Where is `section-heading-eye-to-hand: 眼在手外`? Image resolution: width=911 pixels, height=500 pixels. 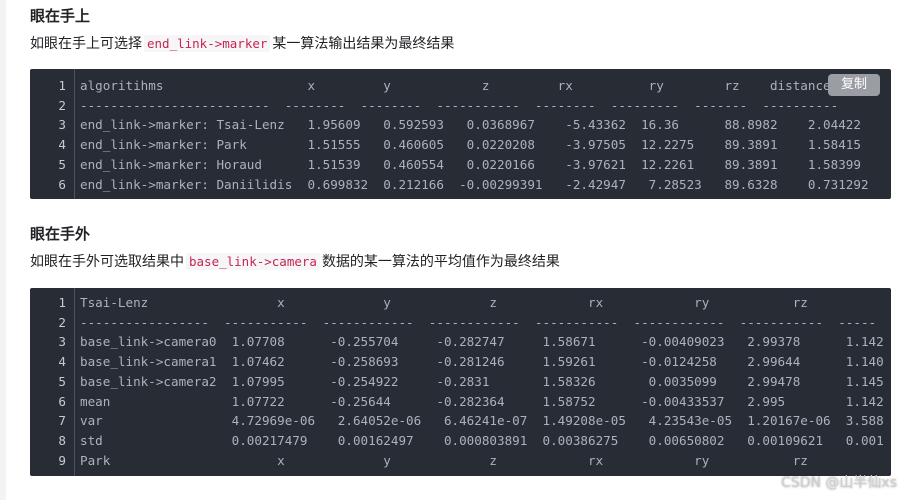 section-heading-eye-to-hand: 眼在手外 is located at coordinates (60, 234).